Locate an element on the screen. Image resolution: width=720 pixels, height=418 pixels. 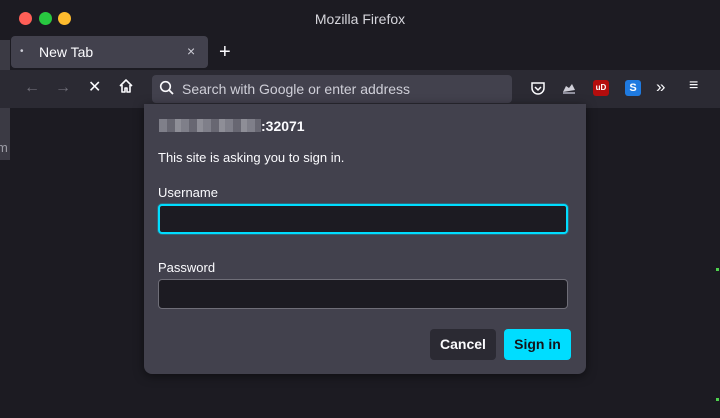
window-titlebar: Mozilla Firefox is located at coordinates (360, 19).